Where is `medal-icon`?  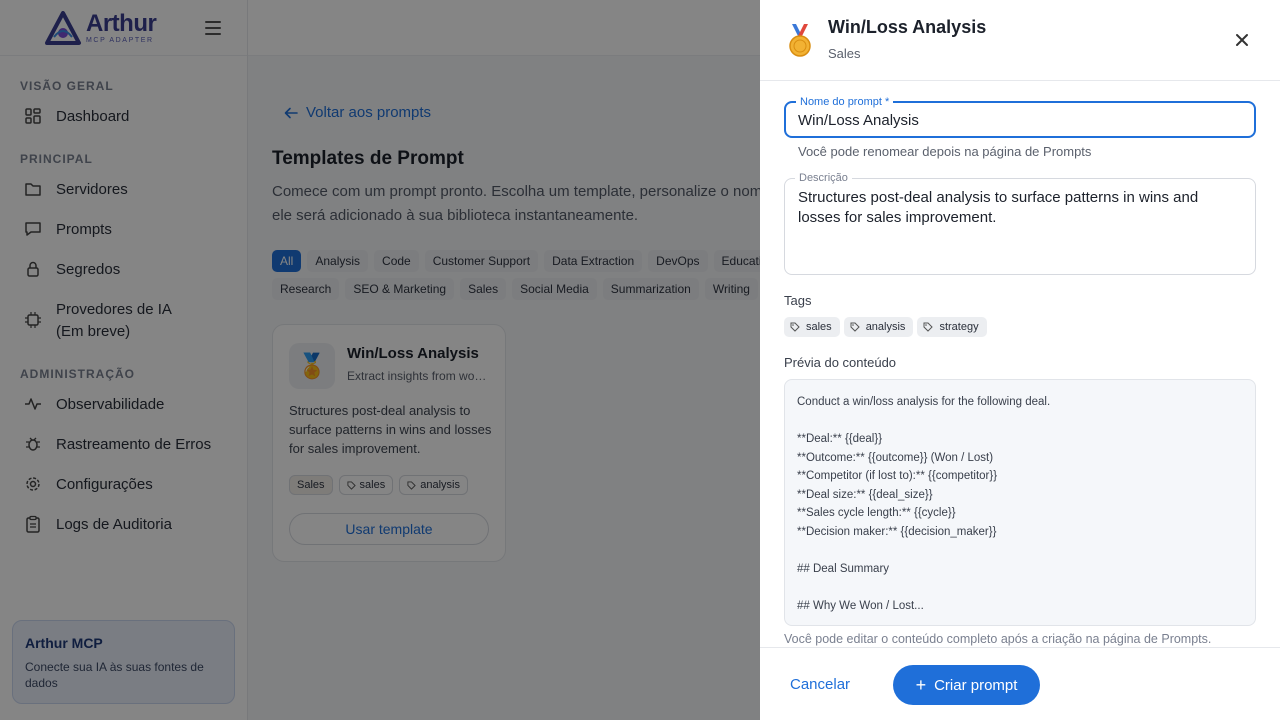
medal-icon is located at coordinates (800, 40).